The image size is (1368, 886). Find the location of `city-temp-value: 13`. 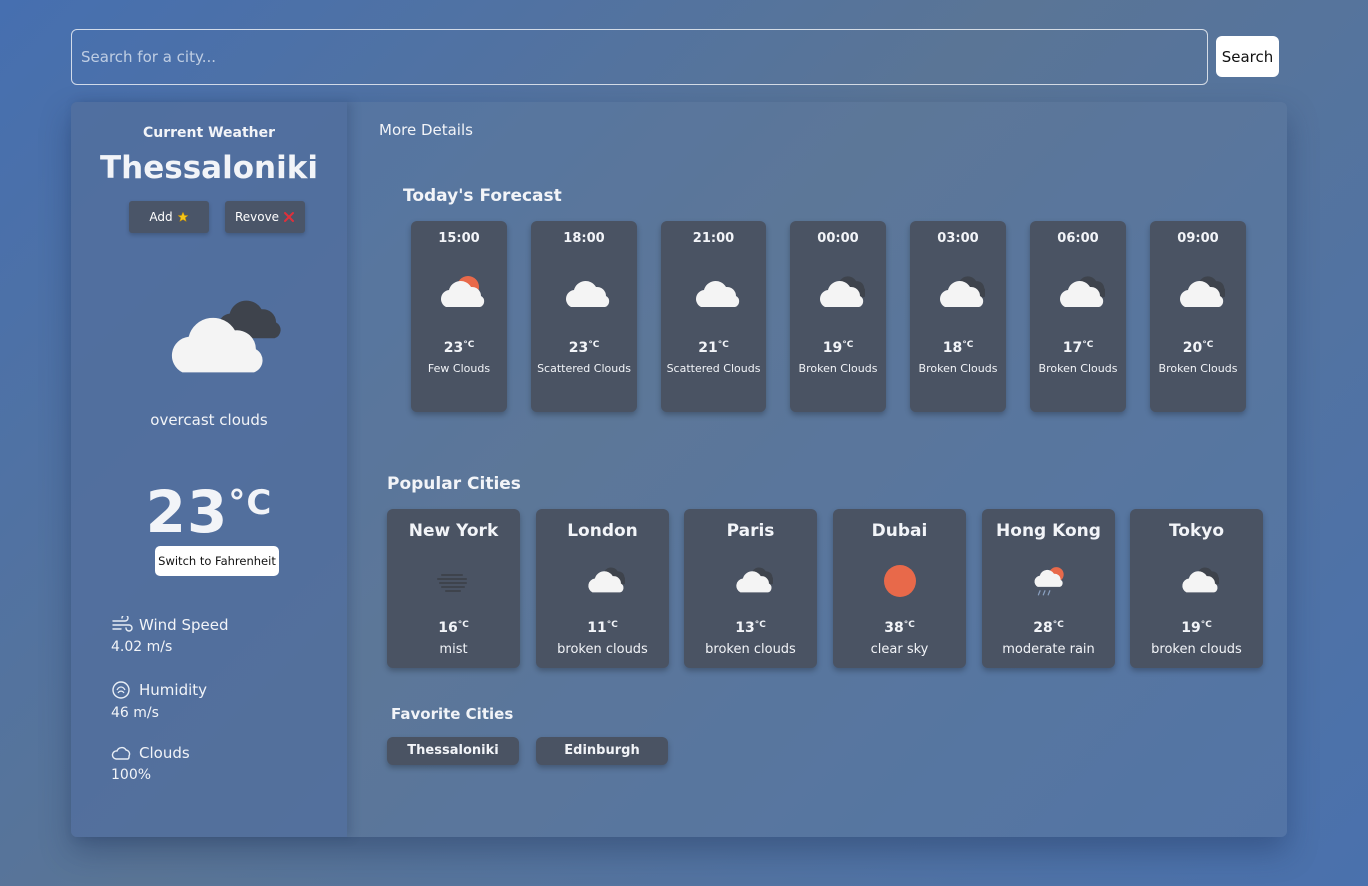

city-temp-value: 13 is located at coordinates (745, 628).